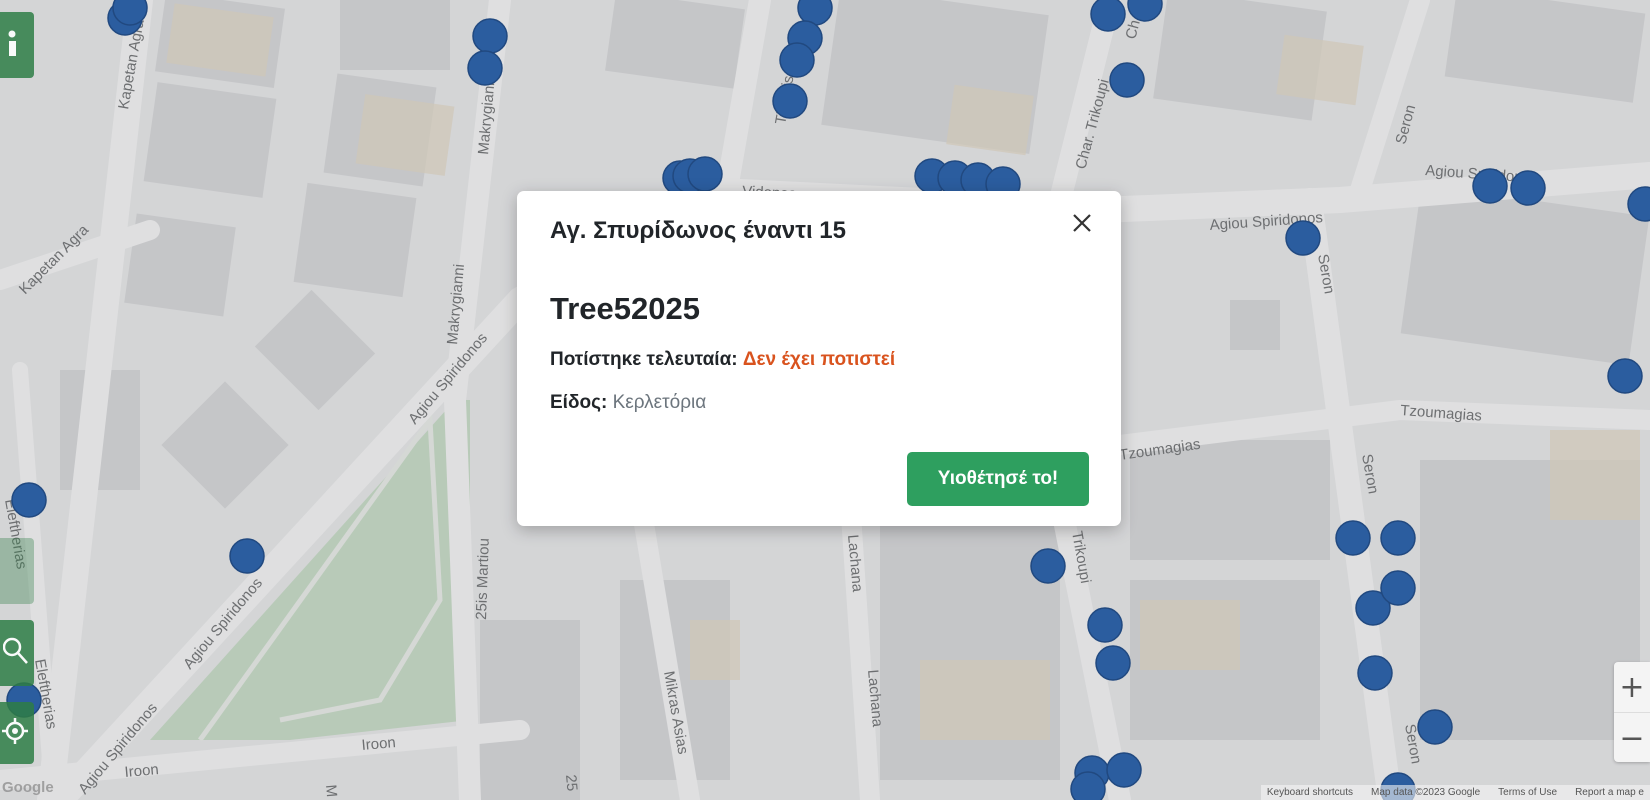 This screenshot has height=800, width=1650. What do you see at coordinates (659, 402) in the screenshot?
I see `species-value: Κερλετόρια` at bounding box center [659, 402].